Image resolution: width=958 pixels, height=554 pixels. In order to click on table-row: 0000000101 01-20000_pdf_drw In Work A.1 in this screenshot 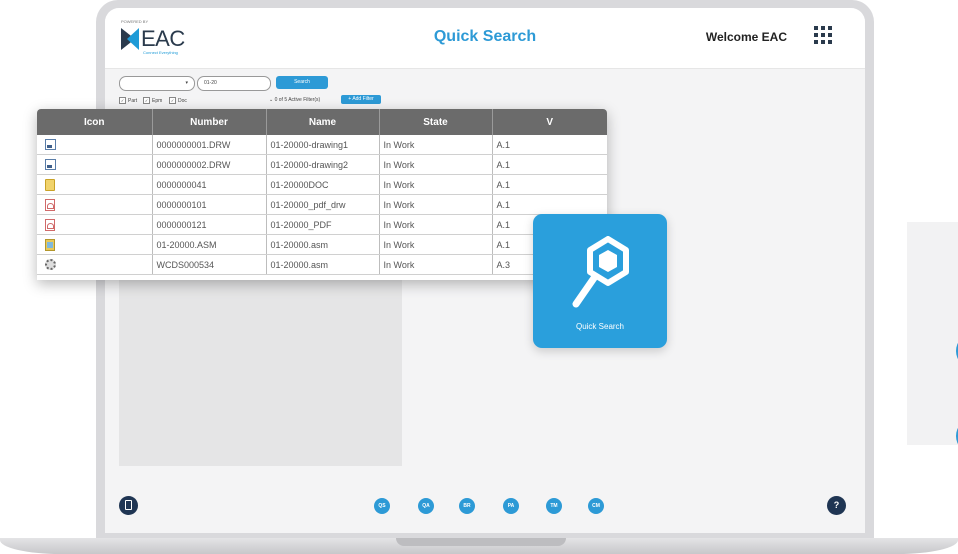, I will do `click(322, 204)`.